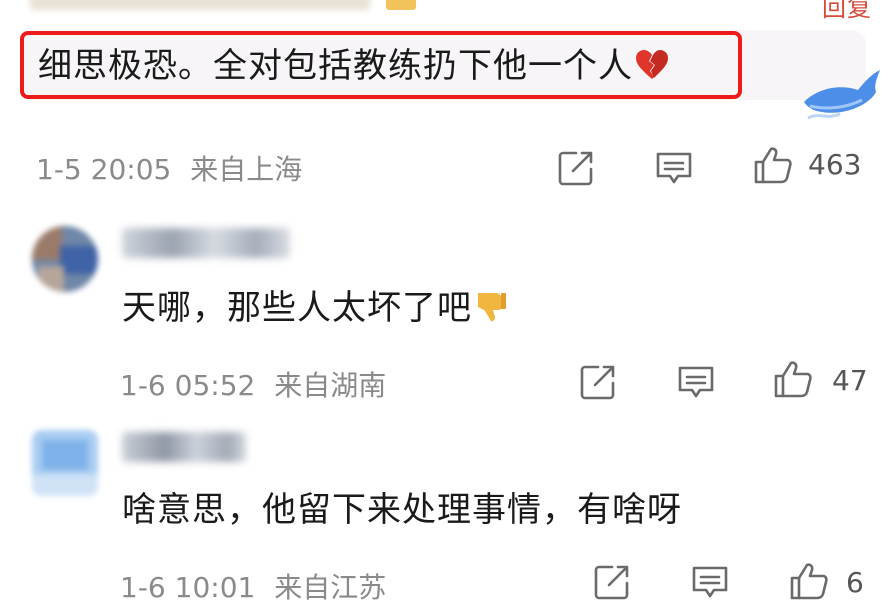 This screenshot has width=886, height=606. I want to click on blurred-previous-content, so click(200, 5).